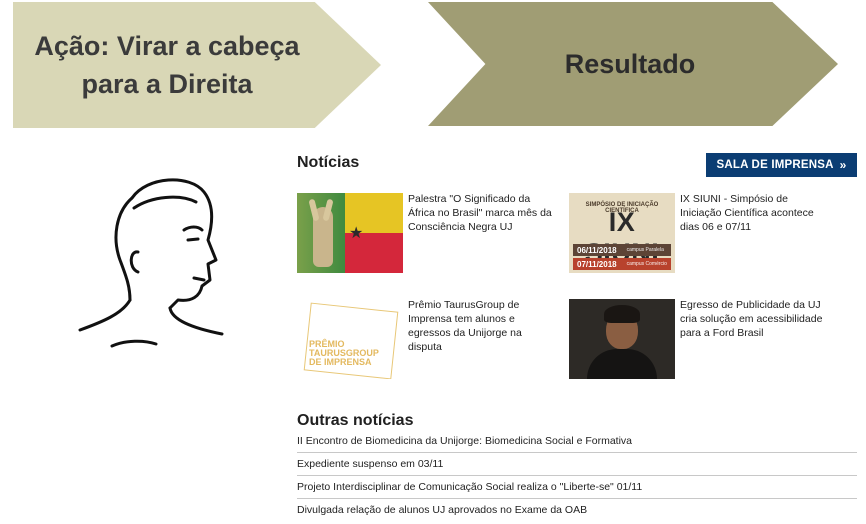 The width and height of the screenshot is (866, 524). Describe the element at coordinates (775, 165) in the screenshot. I see `press-room-label: SALA DE IMPRENSA` at that location.